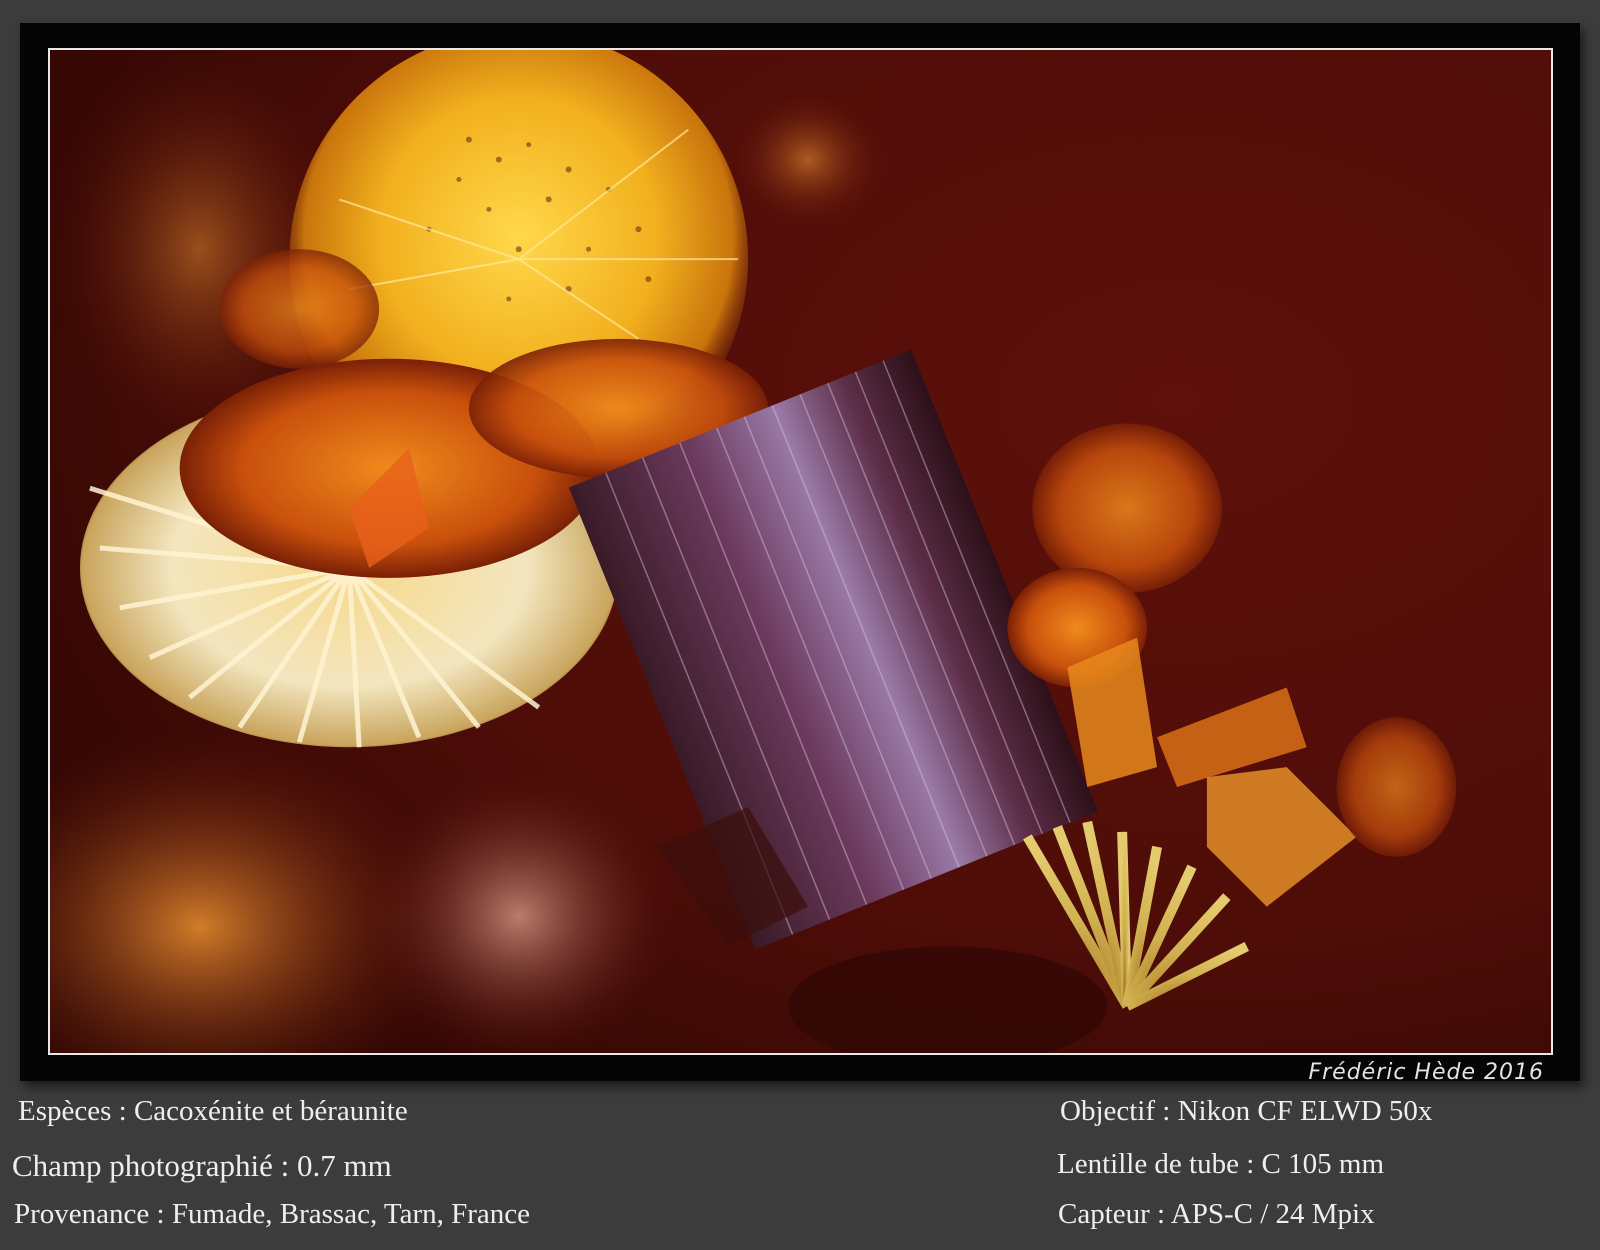 The height and width of the screenshot is (1250, 1600). I want to click on caption-objective: Objectif : Nikon CF ELWD 50x, so click(1246, 1111).